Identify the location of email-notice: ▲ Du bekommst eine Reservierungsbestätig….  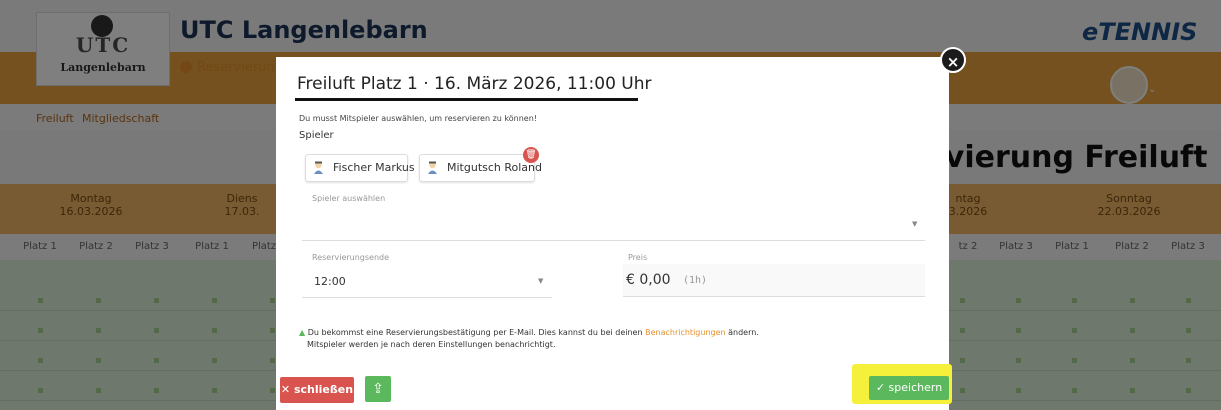
(529, 339).